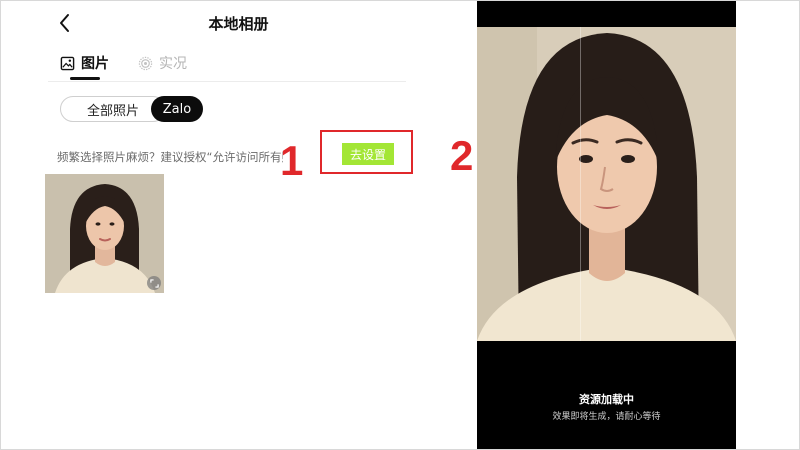  What do you see at coordinates (67, 63) in the screenshot?
I see `image-icon` at bounding box center [67, 63].